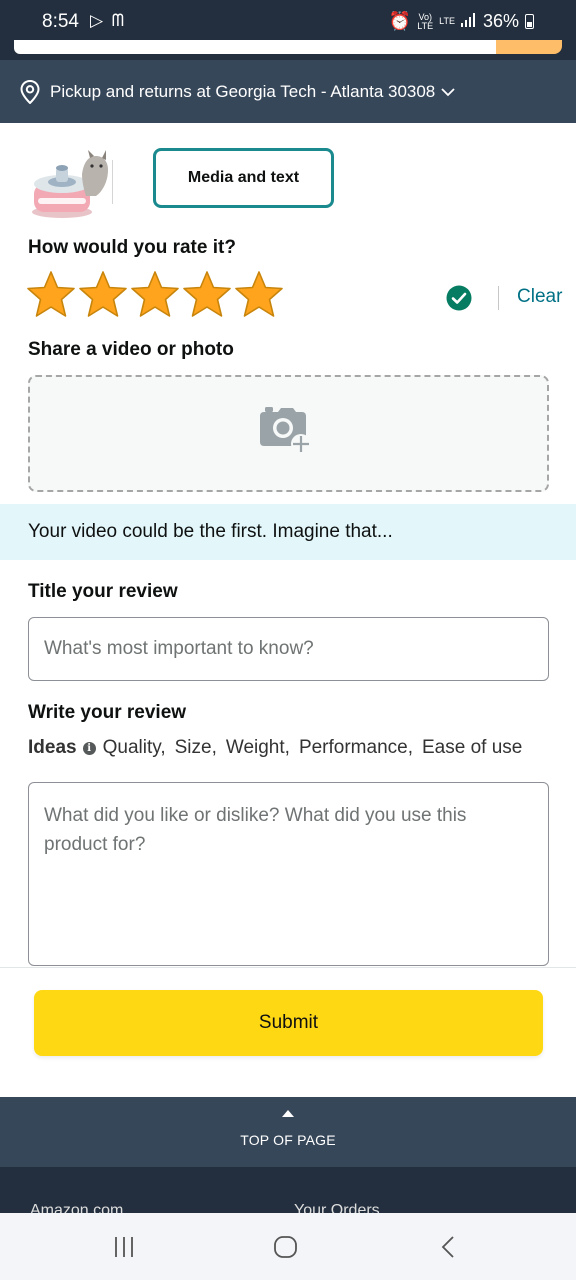 The width and height of the screenshot is (576, 1280). What do you see at coordinates (337, 1207) in the screenshot?
I see `footer-link: Your Orders` at bounding box center [337, 1207].